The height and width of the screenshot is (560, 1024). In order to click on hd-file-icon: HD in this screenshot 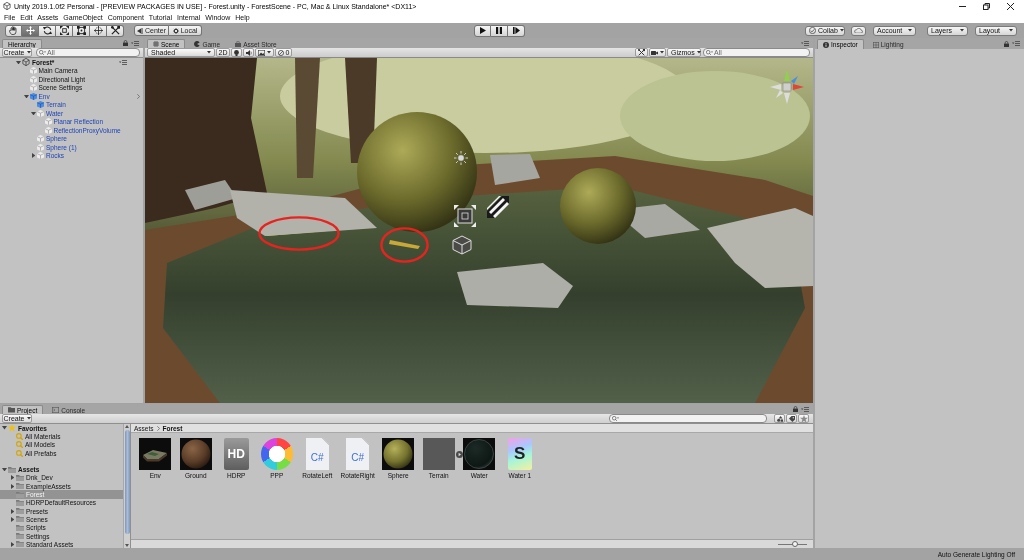, I will do `click(236, 454)`.